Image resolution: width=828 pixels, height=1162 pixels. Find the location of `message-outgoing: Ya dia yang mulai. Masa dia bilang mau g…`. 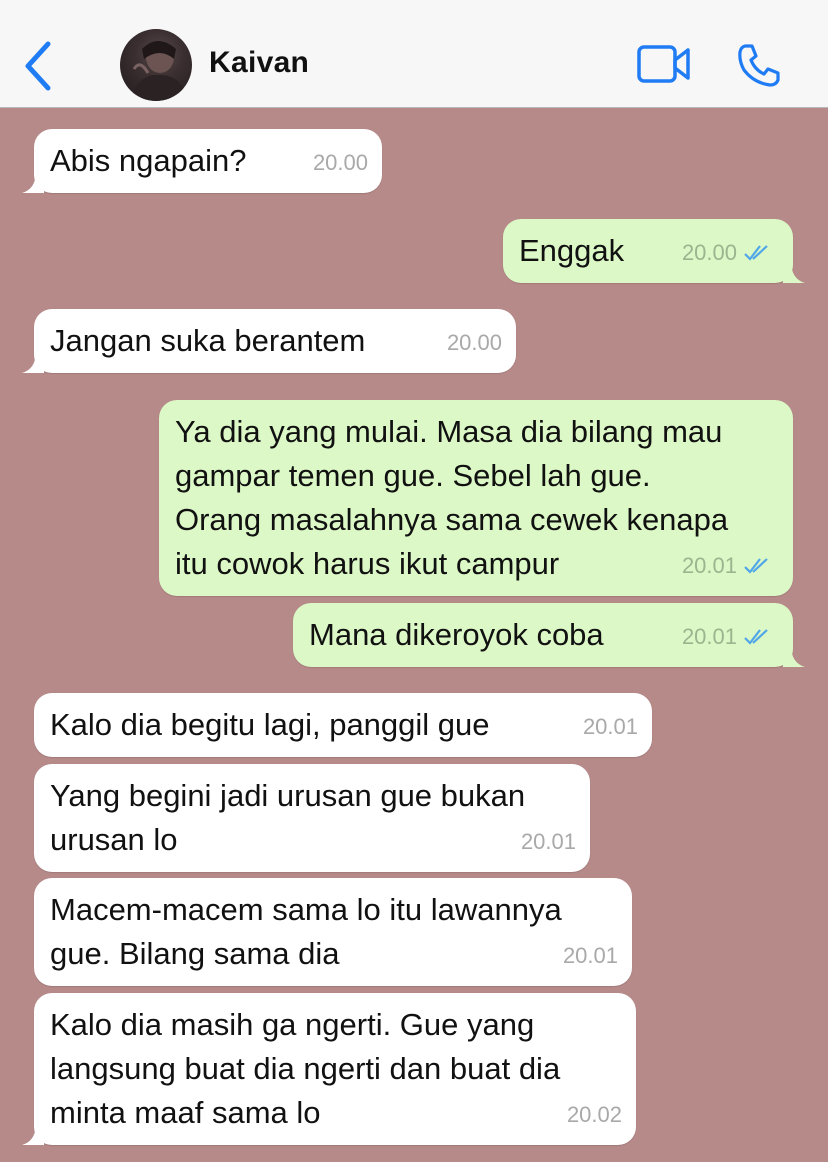

message-outgoing: Ya dia yang mulai. Masa dia bilang mau g… is located at coordinates (476, 498).